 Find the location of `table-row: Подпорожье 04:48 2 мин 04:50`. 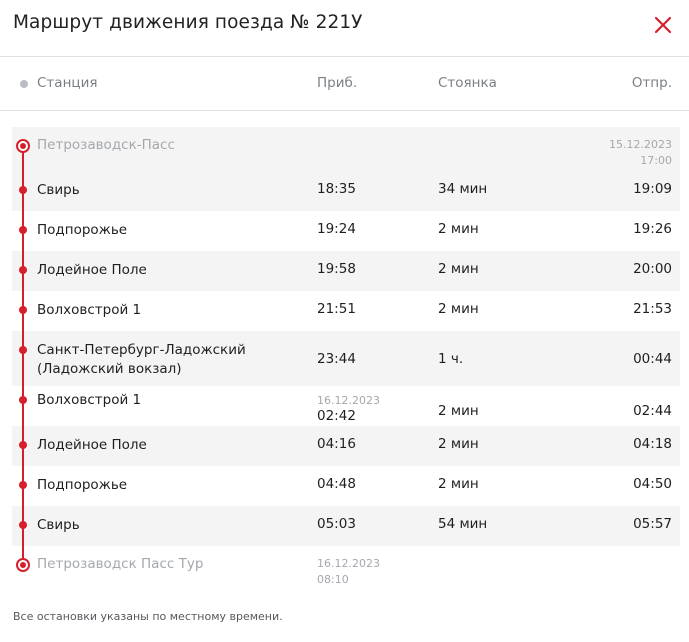

table-row: Подпорожье 04:48 2 мин 04:50 is located at coordinates (346, 486).